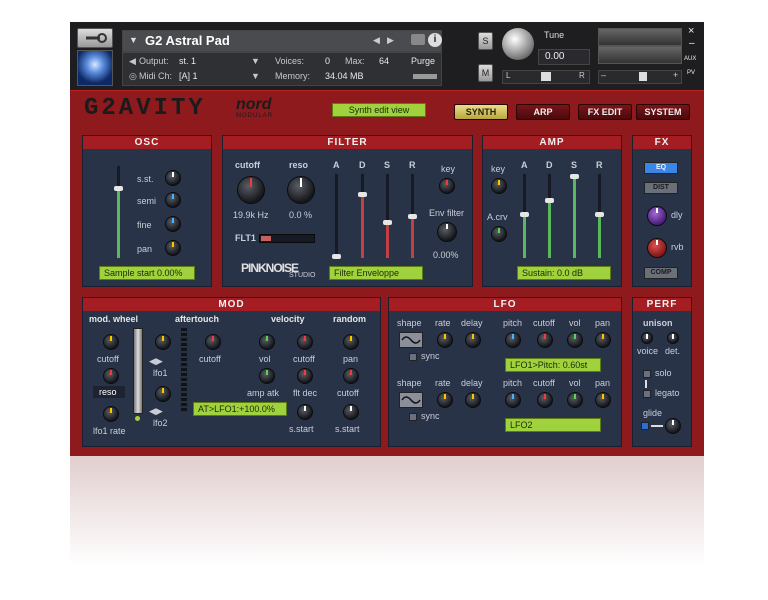 This screenshot has width=768, height=600. I want to click on vel-fltdec-knob, so click(305, 376).